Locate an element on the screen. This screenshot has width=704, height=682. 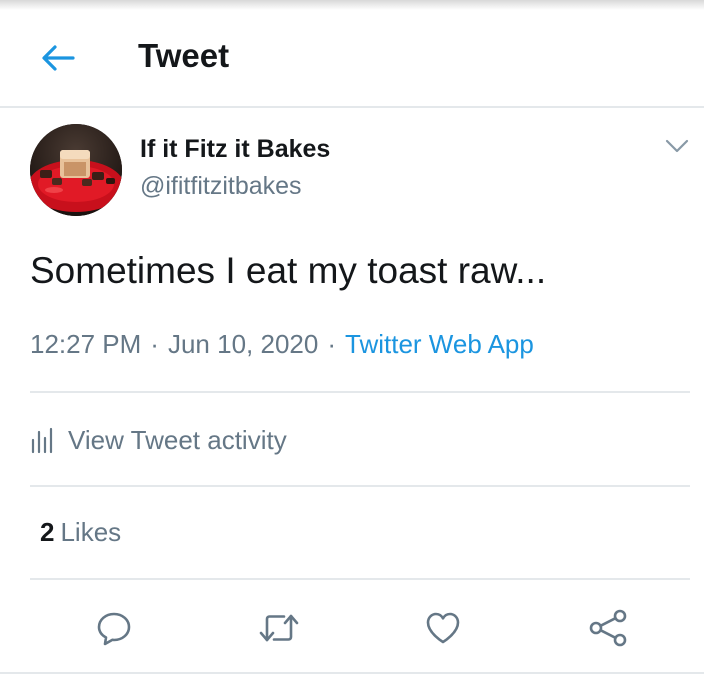
author-display-name: If it Fitz it Bakes is located at coordinates (235, 149).